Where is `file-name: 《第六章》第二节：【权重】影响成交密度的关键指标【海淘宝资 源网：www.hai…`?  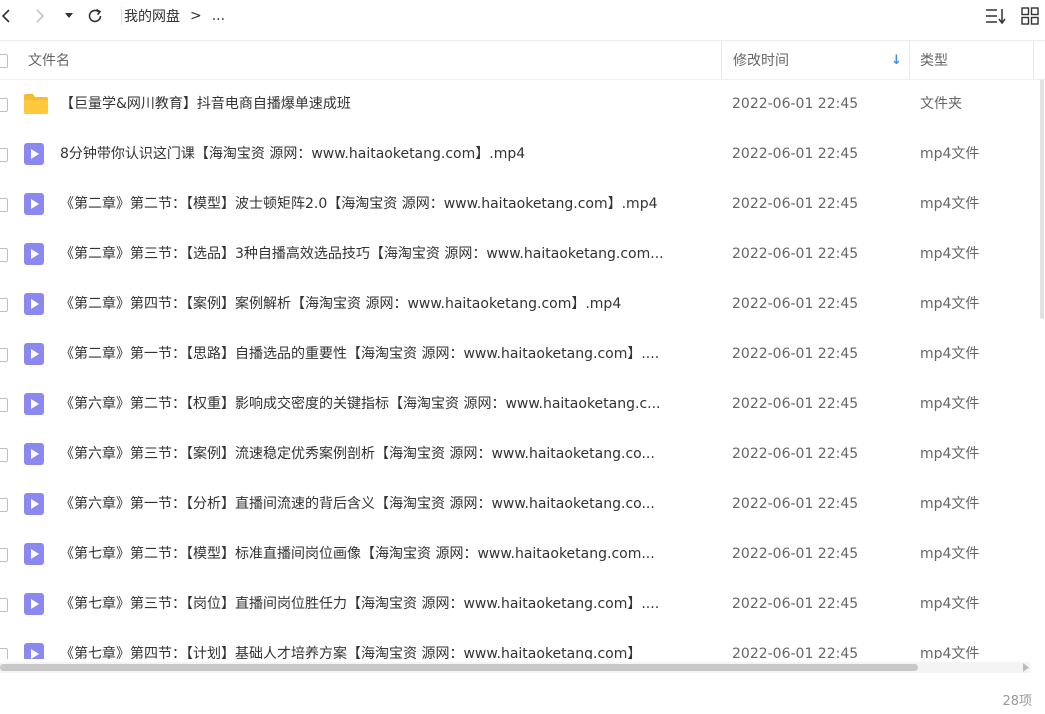 file-name: 《第六章》第二节：【权重】影响成交密度的关键指标【海淘宝资 源网：www.hai… is located at coordinates (360, 404).